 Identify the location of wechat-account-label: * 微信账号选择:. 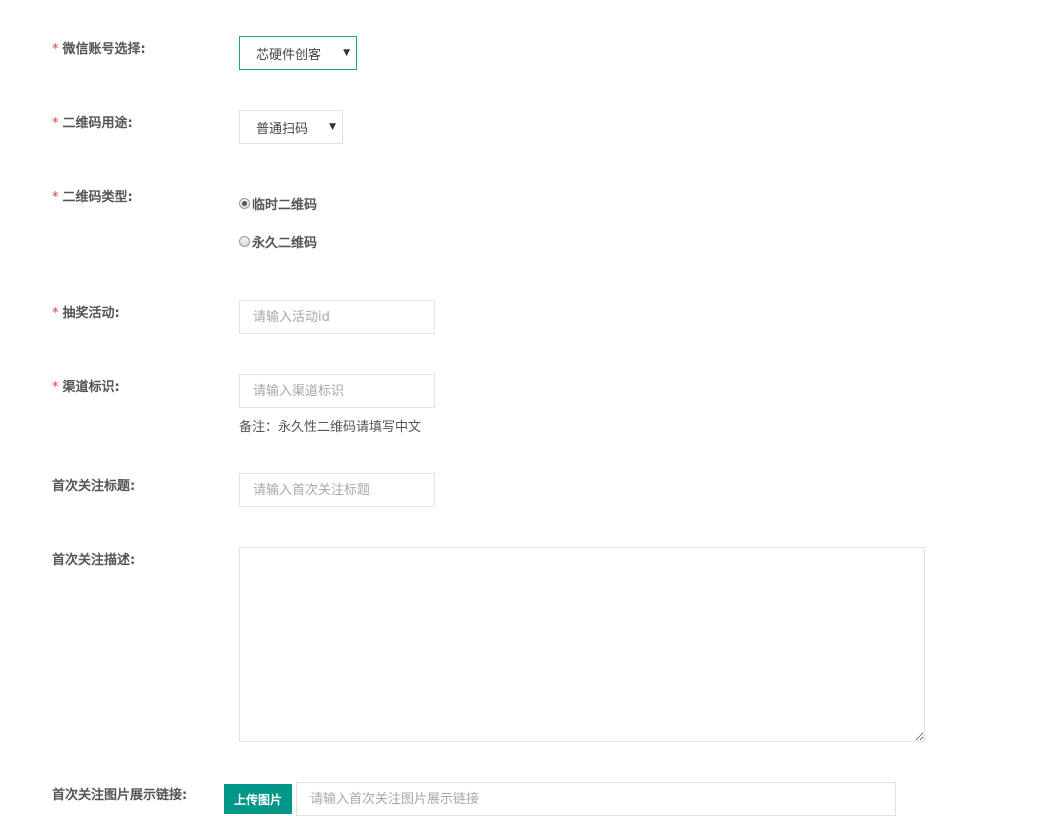
(99, 47).